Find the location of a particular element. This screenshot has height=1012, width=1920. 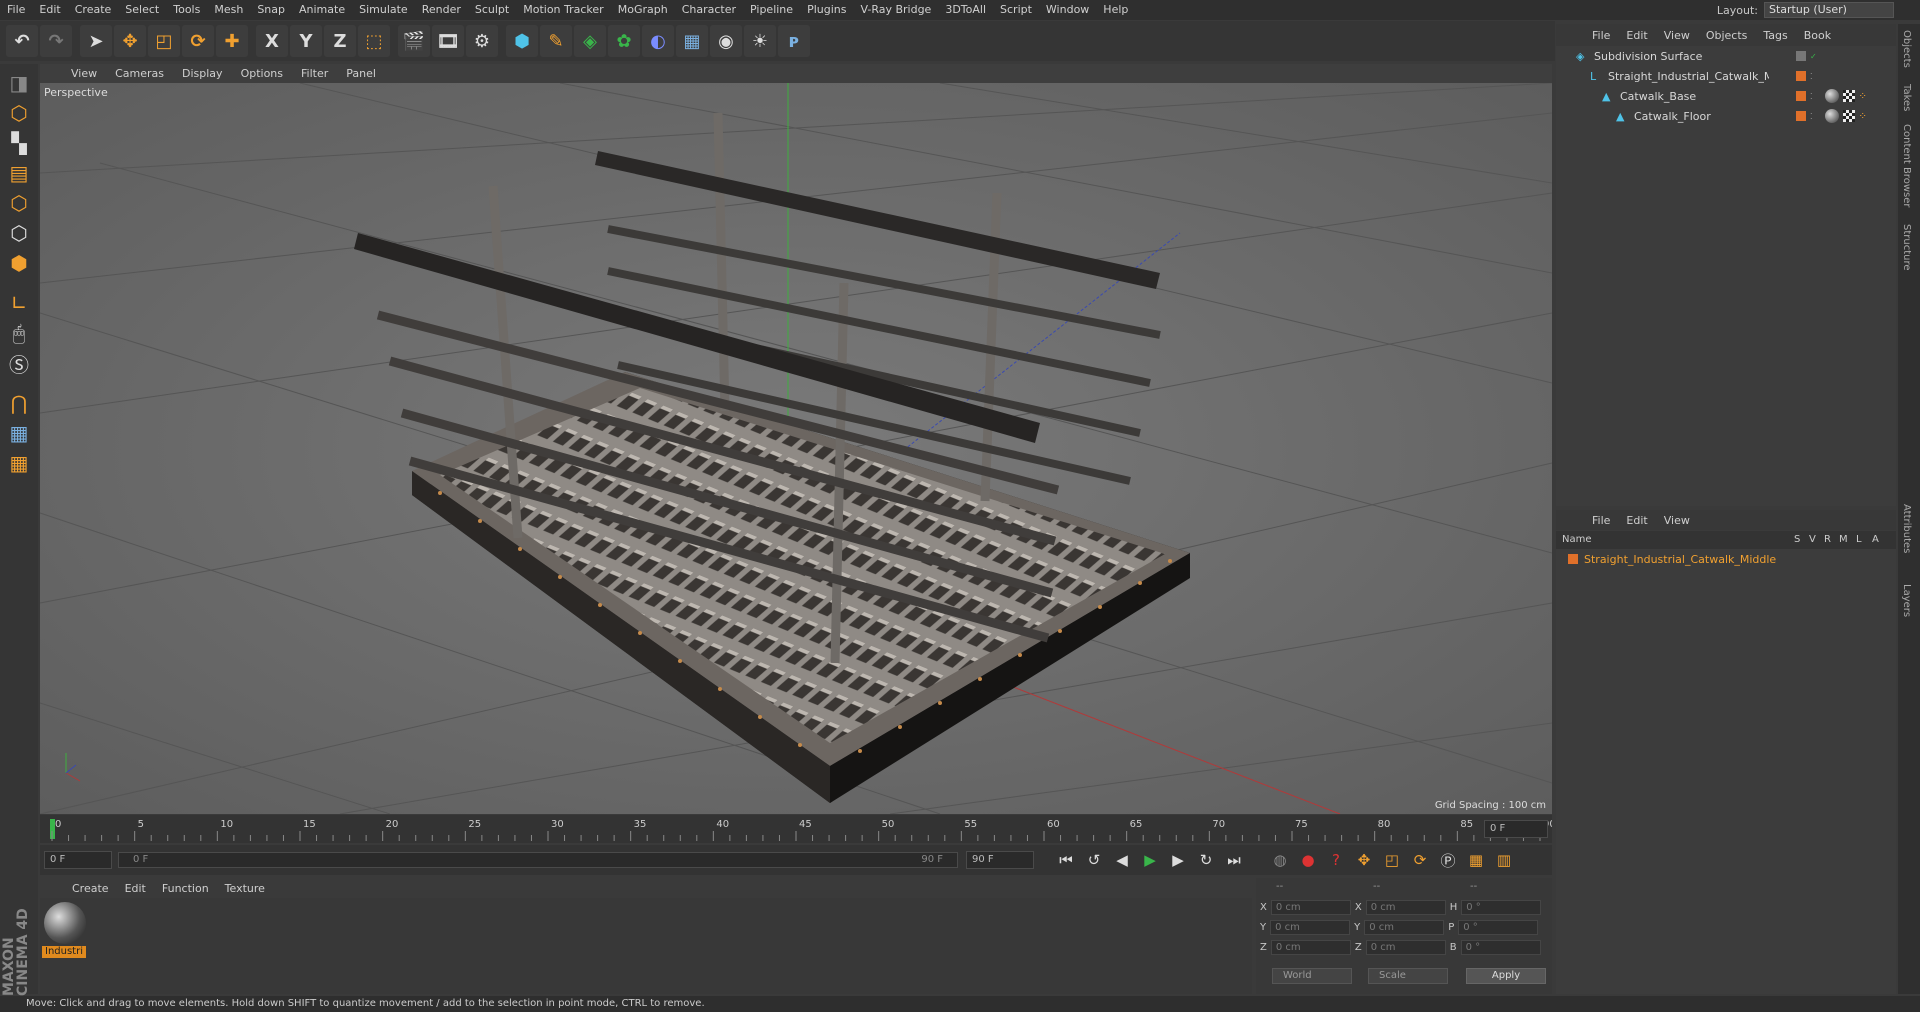

material-name: Industri is located at coordinates (64, 952).